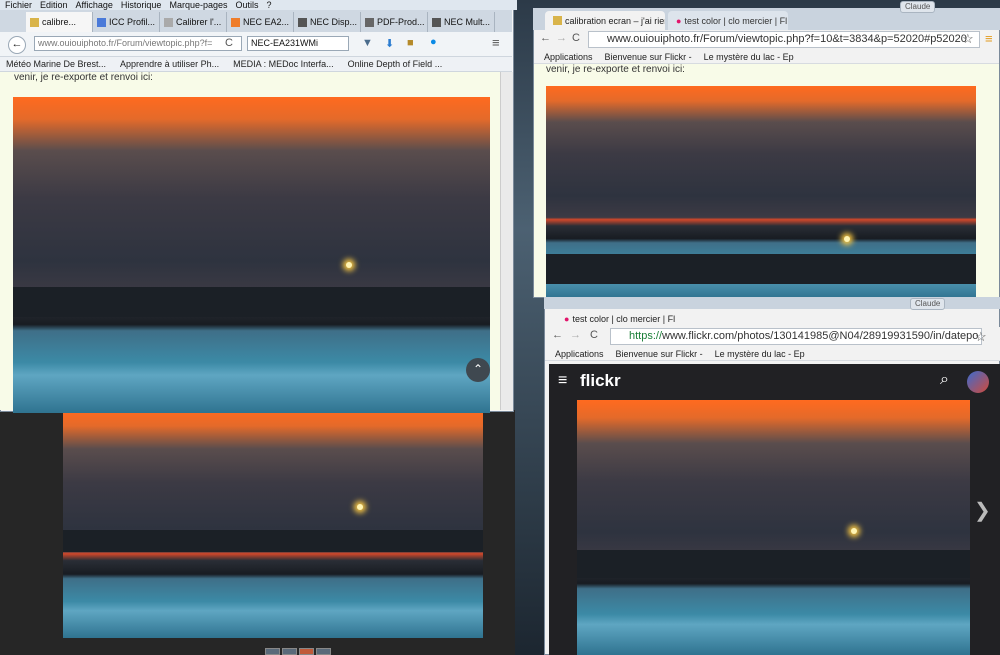 The image size is (1000, 655). I want to click on bookmarks-icon: ■, so click(410, 43).